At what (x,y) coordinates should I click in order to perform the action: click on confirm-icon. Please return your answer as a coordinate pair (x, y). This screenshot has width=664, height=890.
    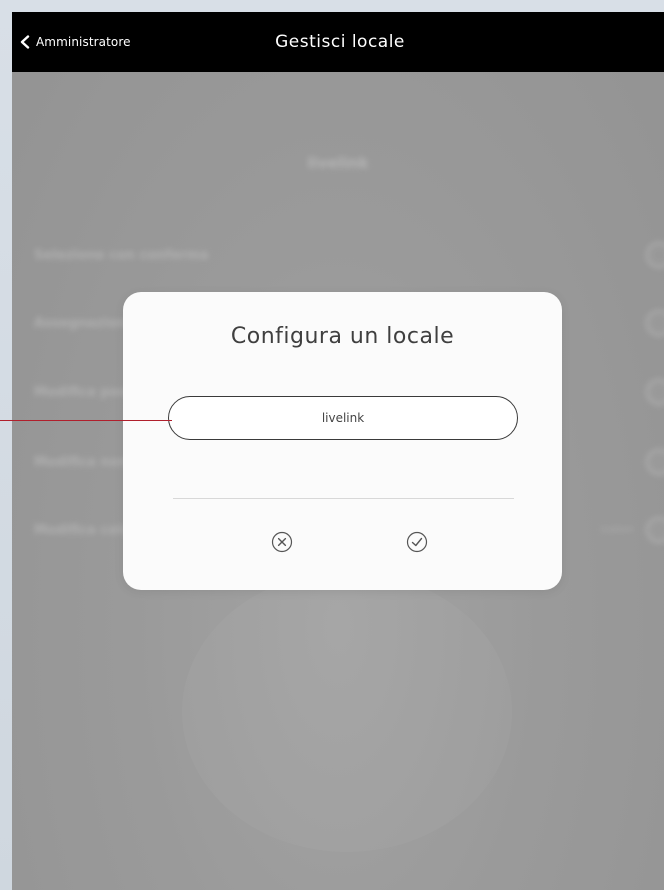
    Looking at the image, I should click on (417, 544).